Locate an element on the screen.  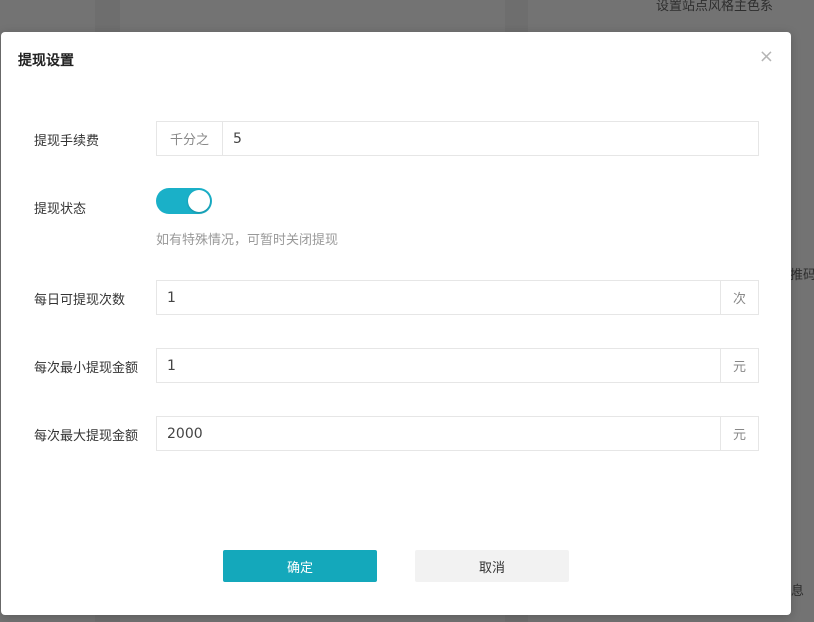
dialog-title: 提现设置 is located at coordinates (46, 61).